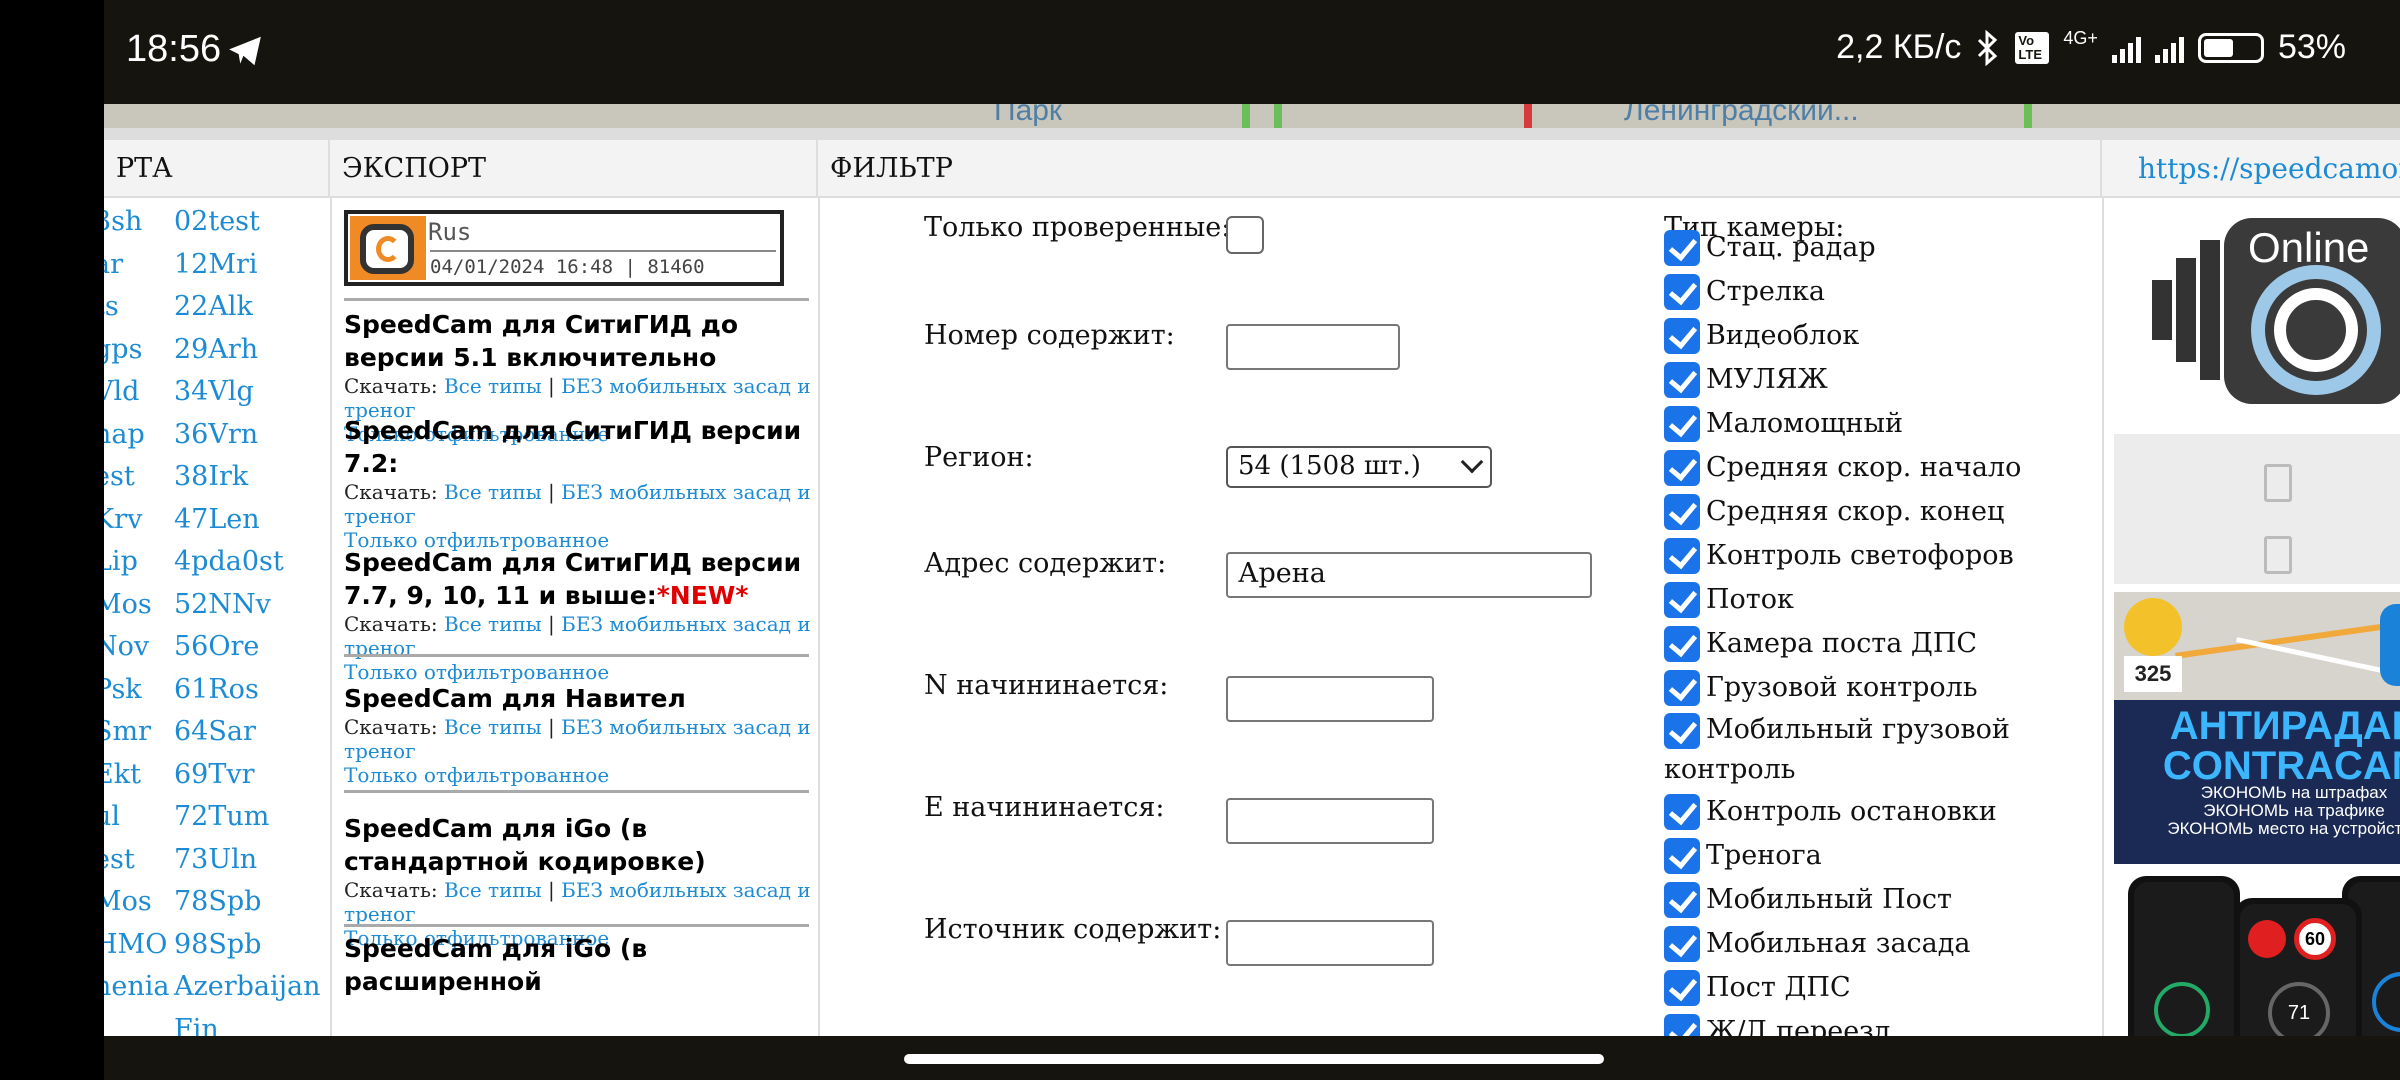  What do you see at coordinates (217, 519) in the screenshot?
I see `region-link: 47Len` at bounding box center [217, 519].